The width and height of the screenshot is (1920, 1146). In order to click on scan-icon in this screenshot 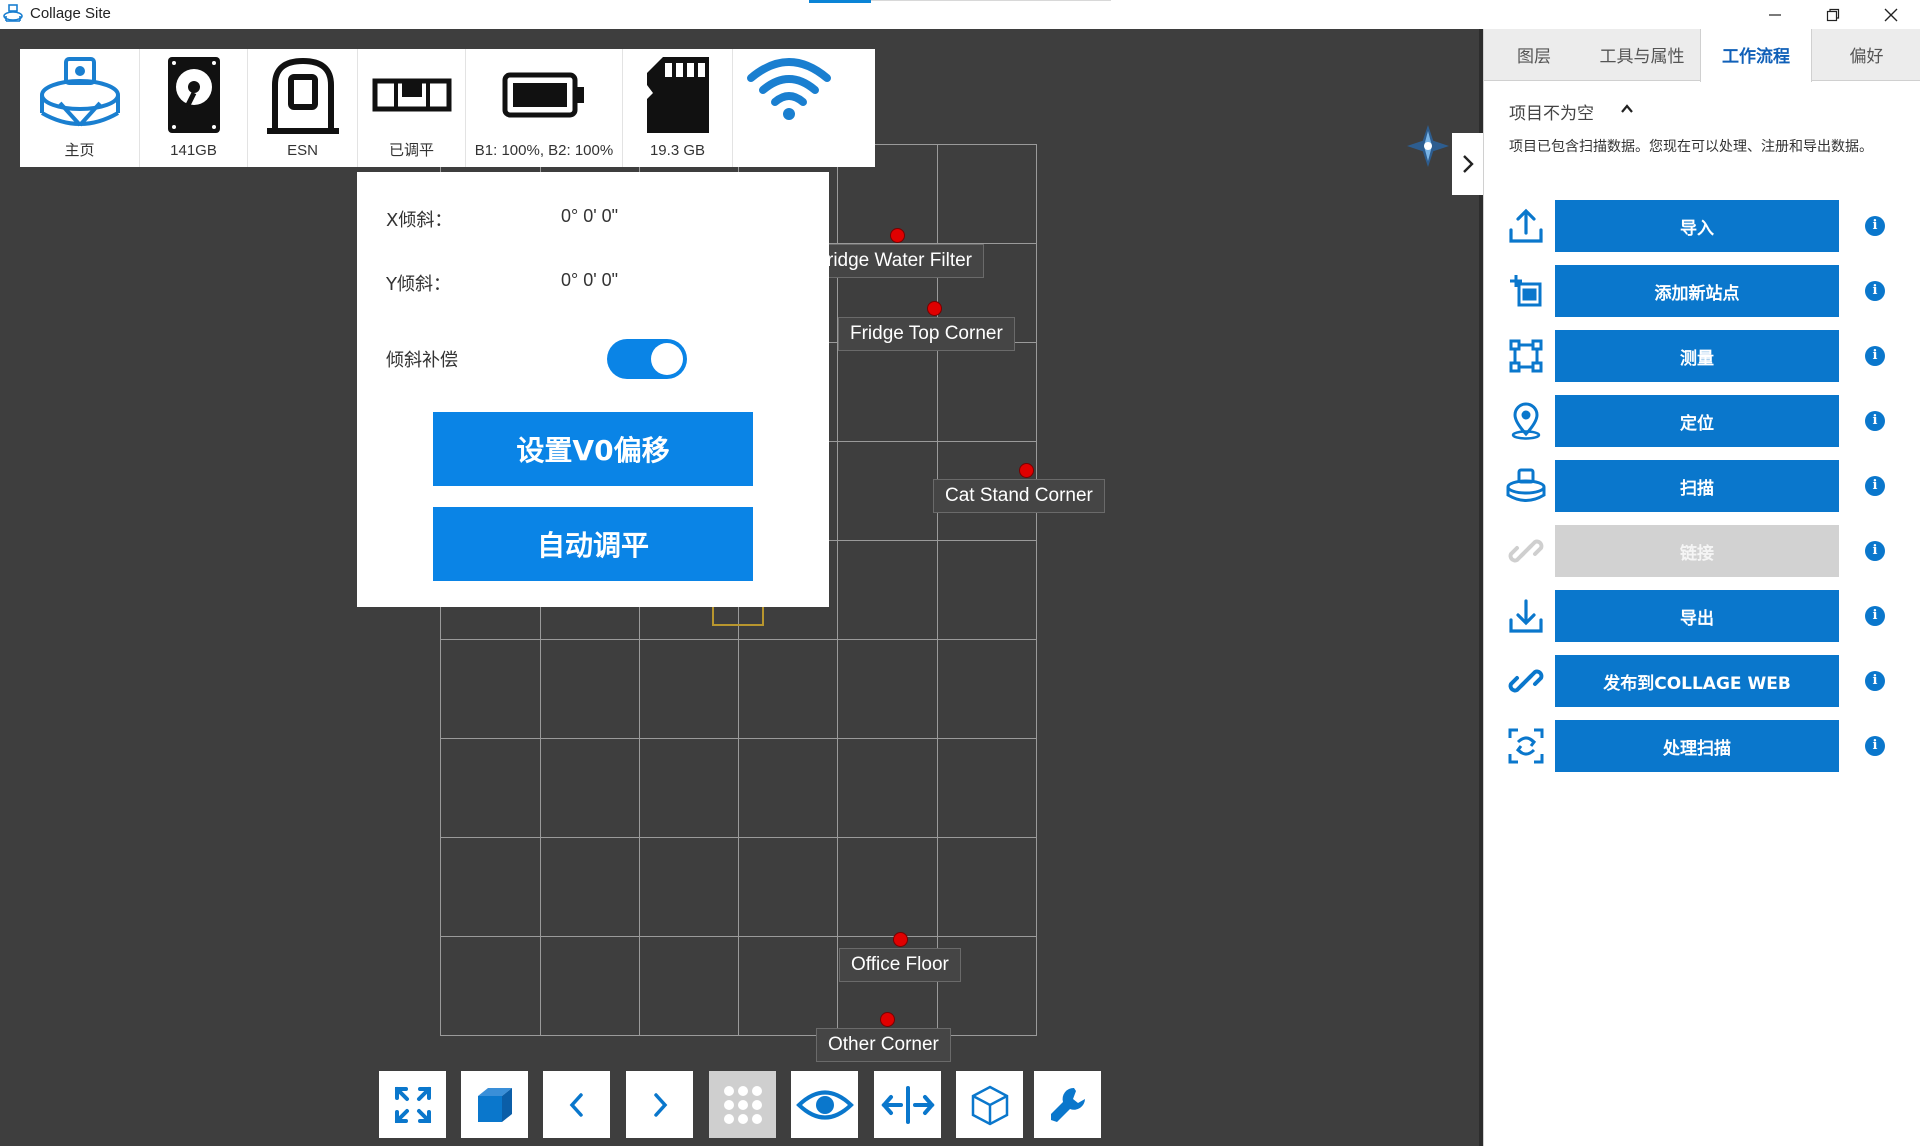, I will do `click(1526, 485)`.